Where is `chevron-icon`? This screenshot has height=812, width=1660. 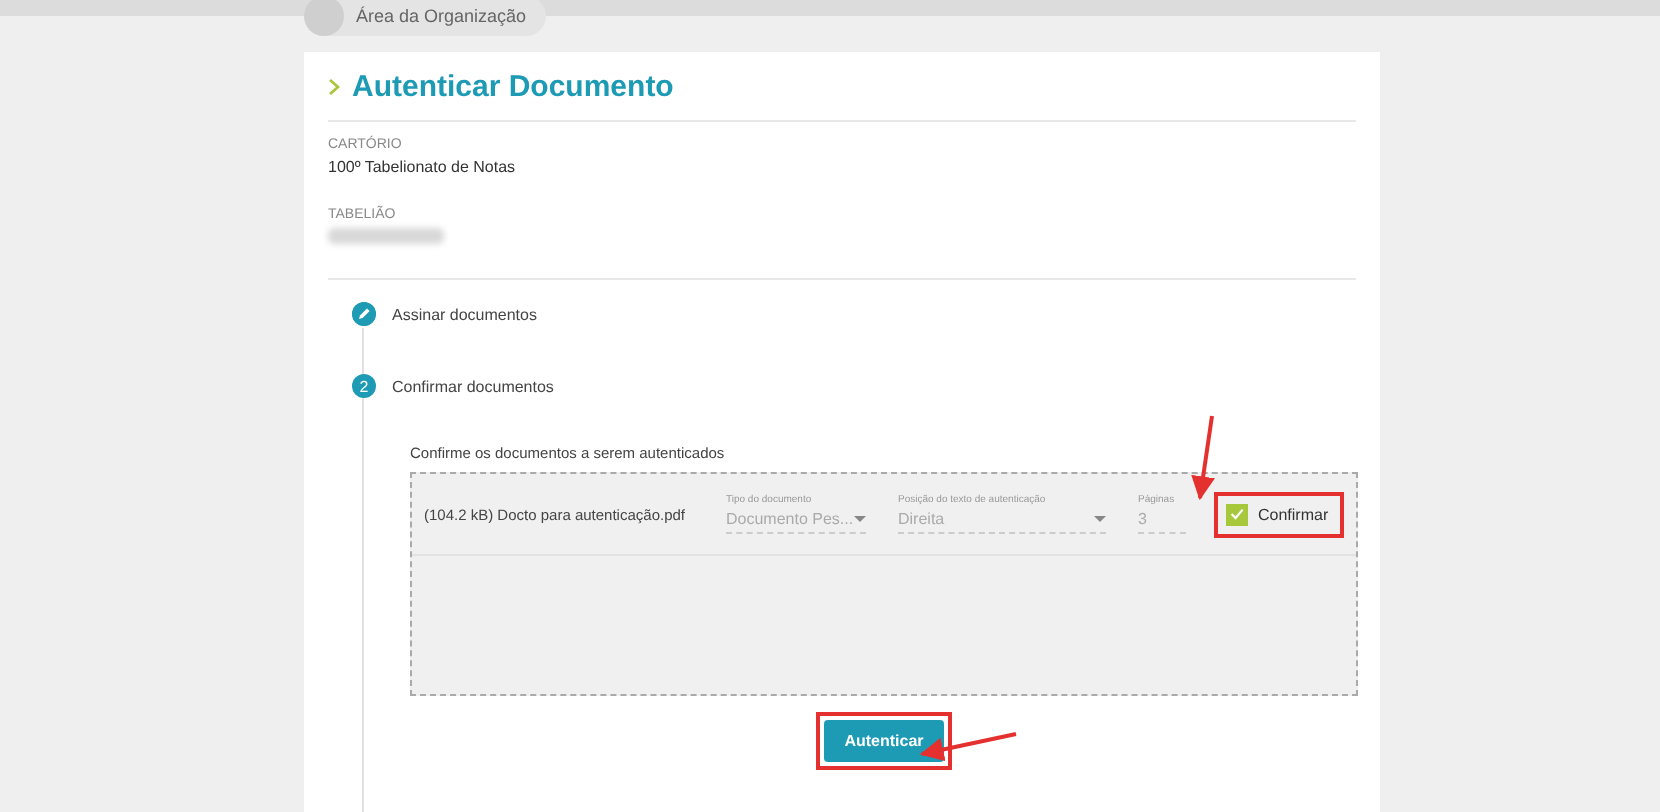 chevron-icon is located at coordinates (334, 86).